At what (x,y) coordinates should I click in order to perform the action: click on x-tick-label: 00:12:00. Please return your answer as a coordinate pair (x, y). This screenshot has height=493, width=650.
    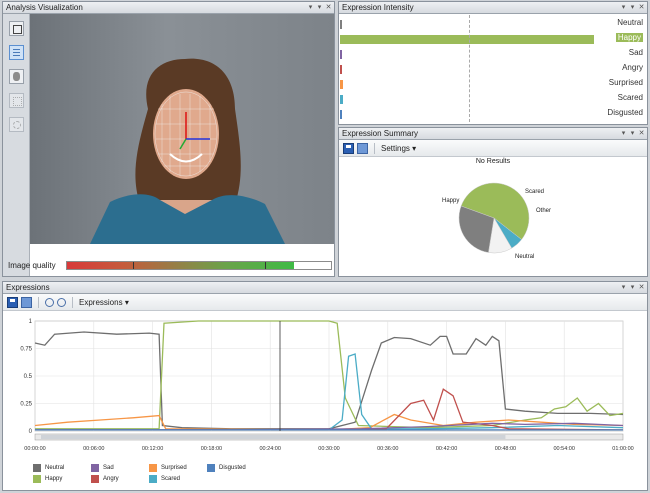
    Looking at the image, I should click on (152, 449).